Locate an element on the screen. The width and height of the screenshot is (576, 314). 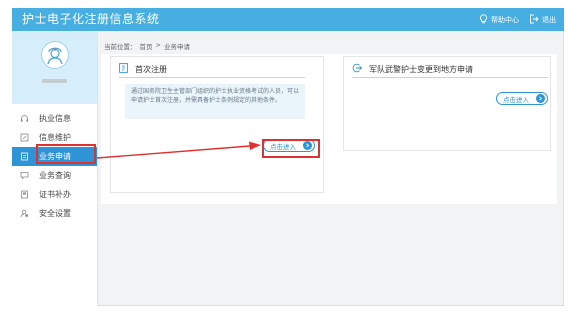
breadcrumb-prefix: 当前位置： is located at coordinates (120, 47).